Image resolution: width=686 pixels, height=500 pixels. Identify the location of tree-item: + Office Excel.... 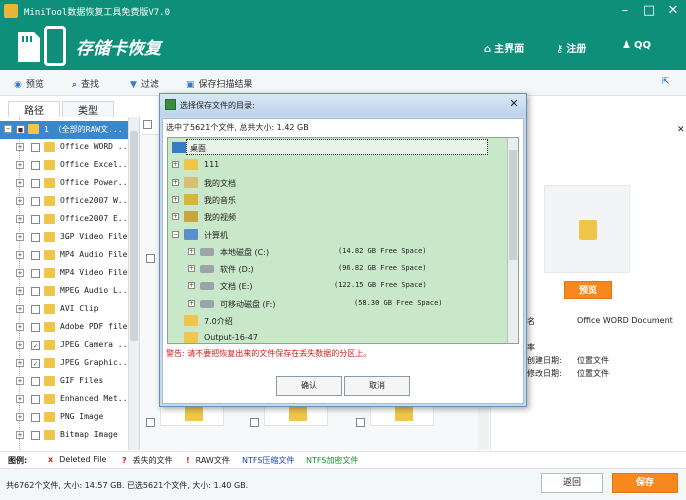
(66, 166).